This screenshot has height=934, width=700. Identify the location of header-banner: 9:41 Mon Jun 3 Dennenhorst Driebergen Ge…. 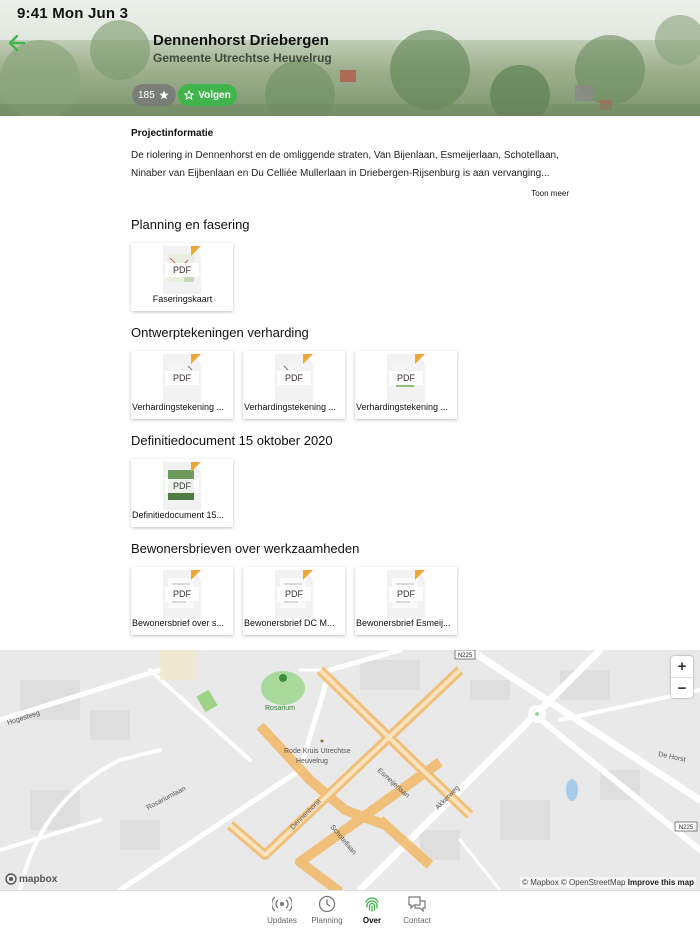
(350, 58).